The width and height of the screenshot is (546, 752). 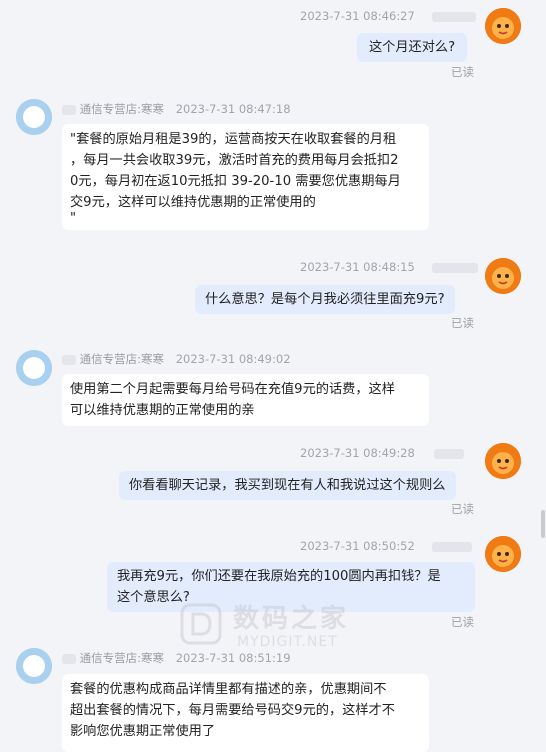 I want to click on scrollbar-thumb, so click(x=543, y=524).